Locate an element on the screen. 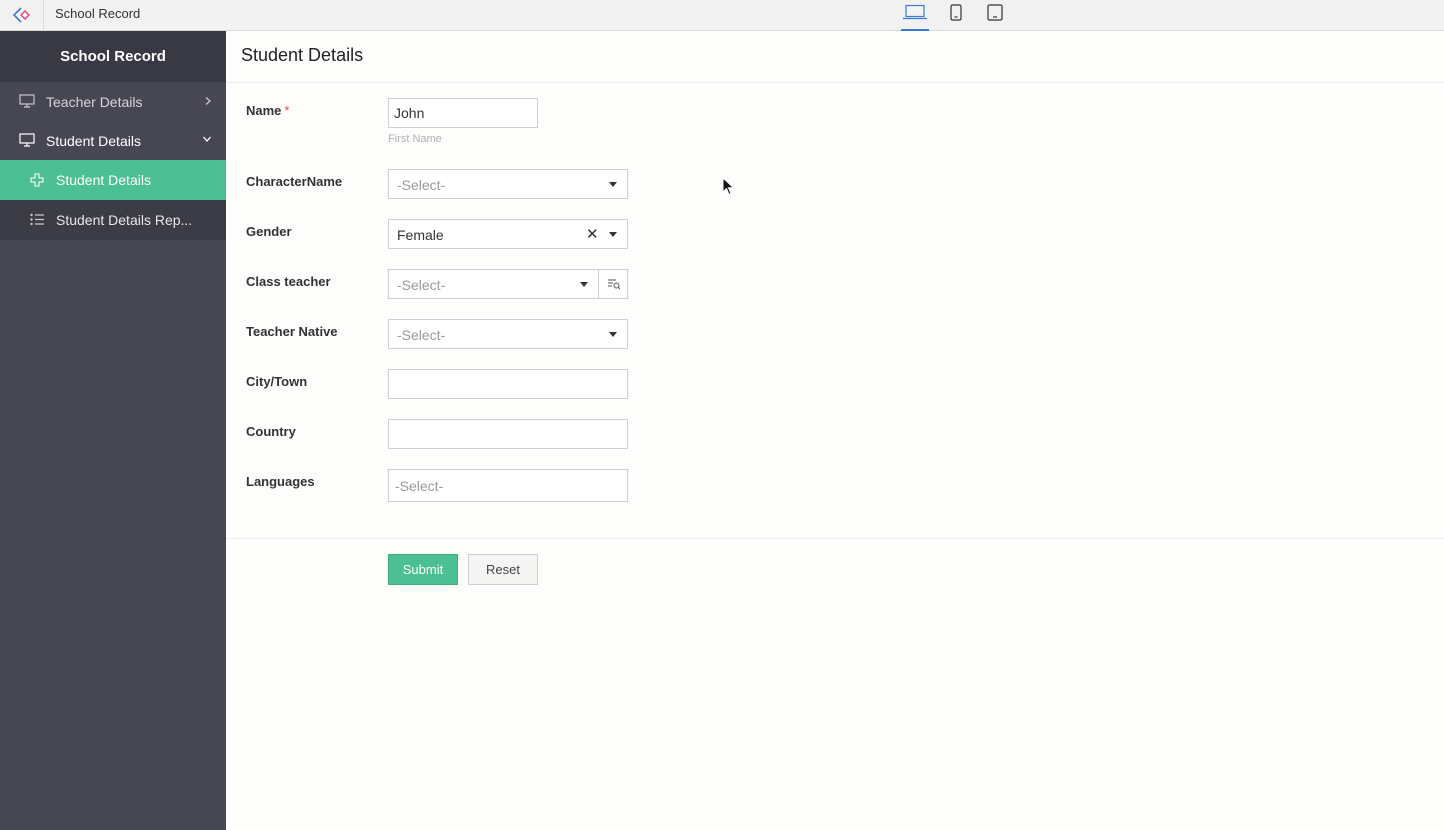 Image resolution: width=1444 pixels, height=830 pixels. teacher-native-placeholder: -Select- is located at coordinates (421, 335).